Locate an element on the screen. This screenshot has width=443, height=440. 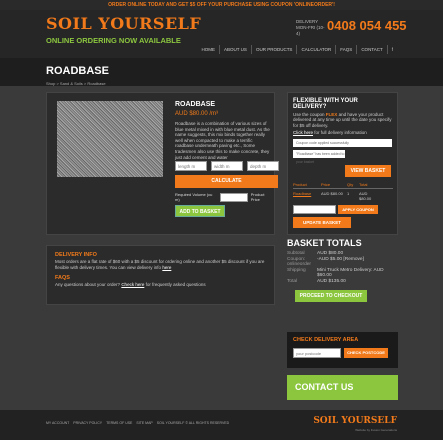
delivery-info-title: DELIVERY INFO is located at coordinates (76, 255).